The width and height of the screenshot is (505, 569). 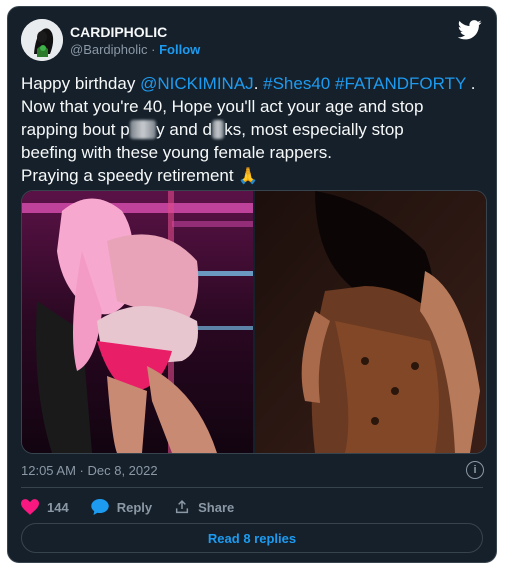 I want to click on like-count: 144, so click(x=58, y=507).